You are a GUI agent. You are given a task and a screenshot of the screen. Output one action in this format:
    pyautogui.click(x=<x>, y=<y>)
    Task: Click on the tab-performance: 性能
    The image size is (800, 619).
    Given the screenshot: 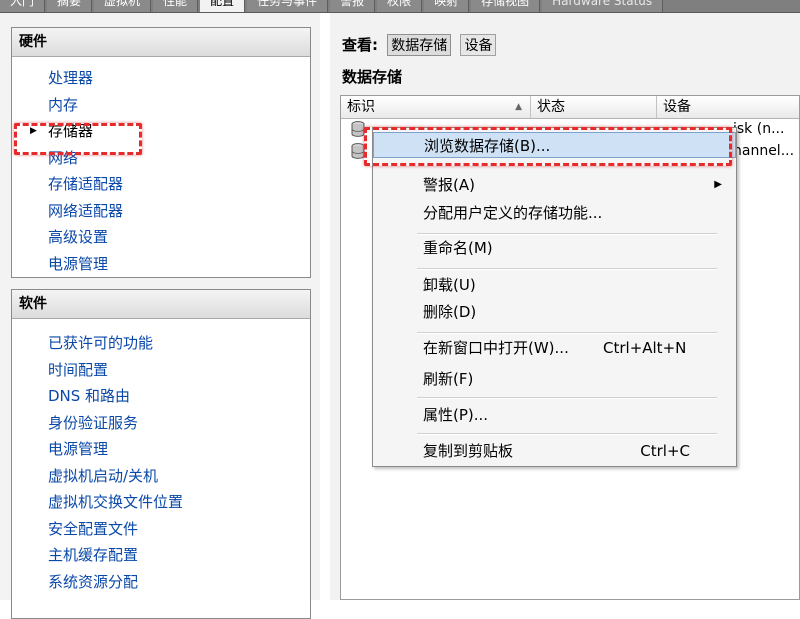 What is the action you would take?
    pyautogui.click(x=176, y=6)
    